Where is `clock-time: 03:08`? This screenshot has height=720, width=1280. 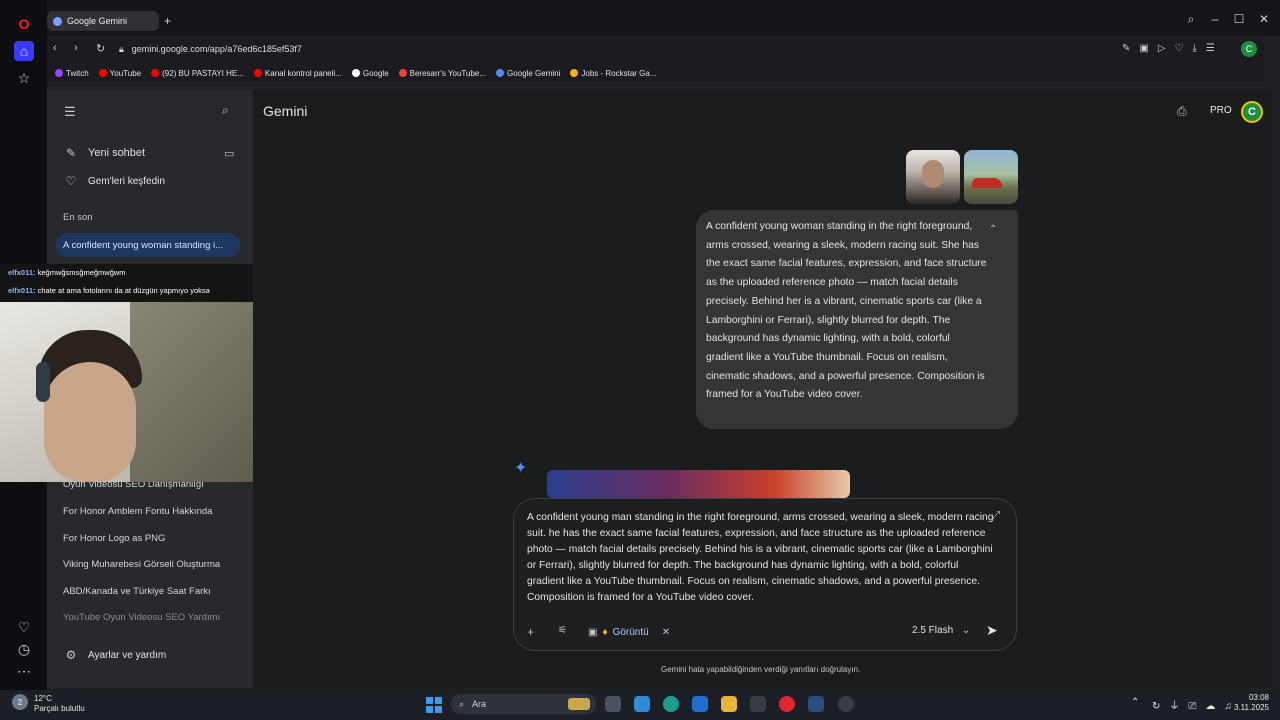
clock-time: 03:08 is located at coordinates (1258, 697).